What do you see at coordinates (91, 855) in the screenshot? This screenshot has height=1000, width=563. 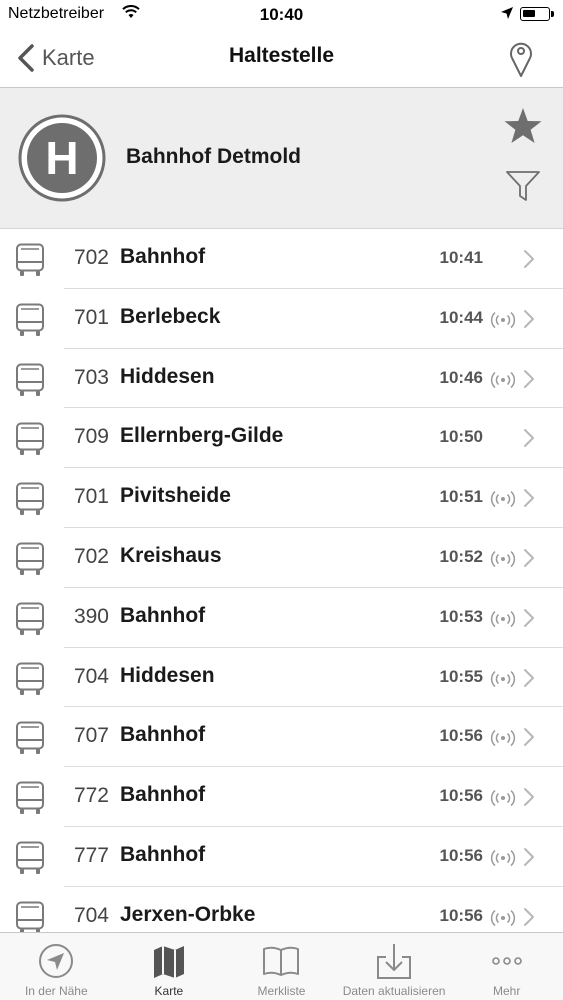 I see `line-number: 777` at bounding box center [91, 855].